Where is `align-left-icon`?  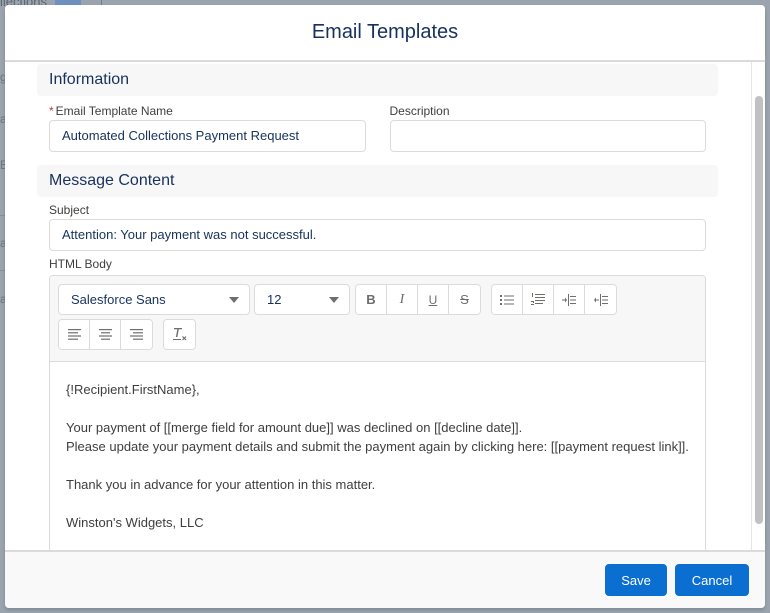 align-left-icon is located at coordinates (74, 334).